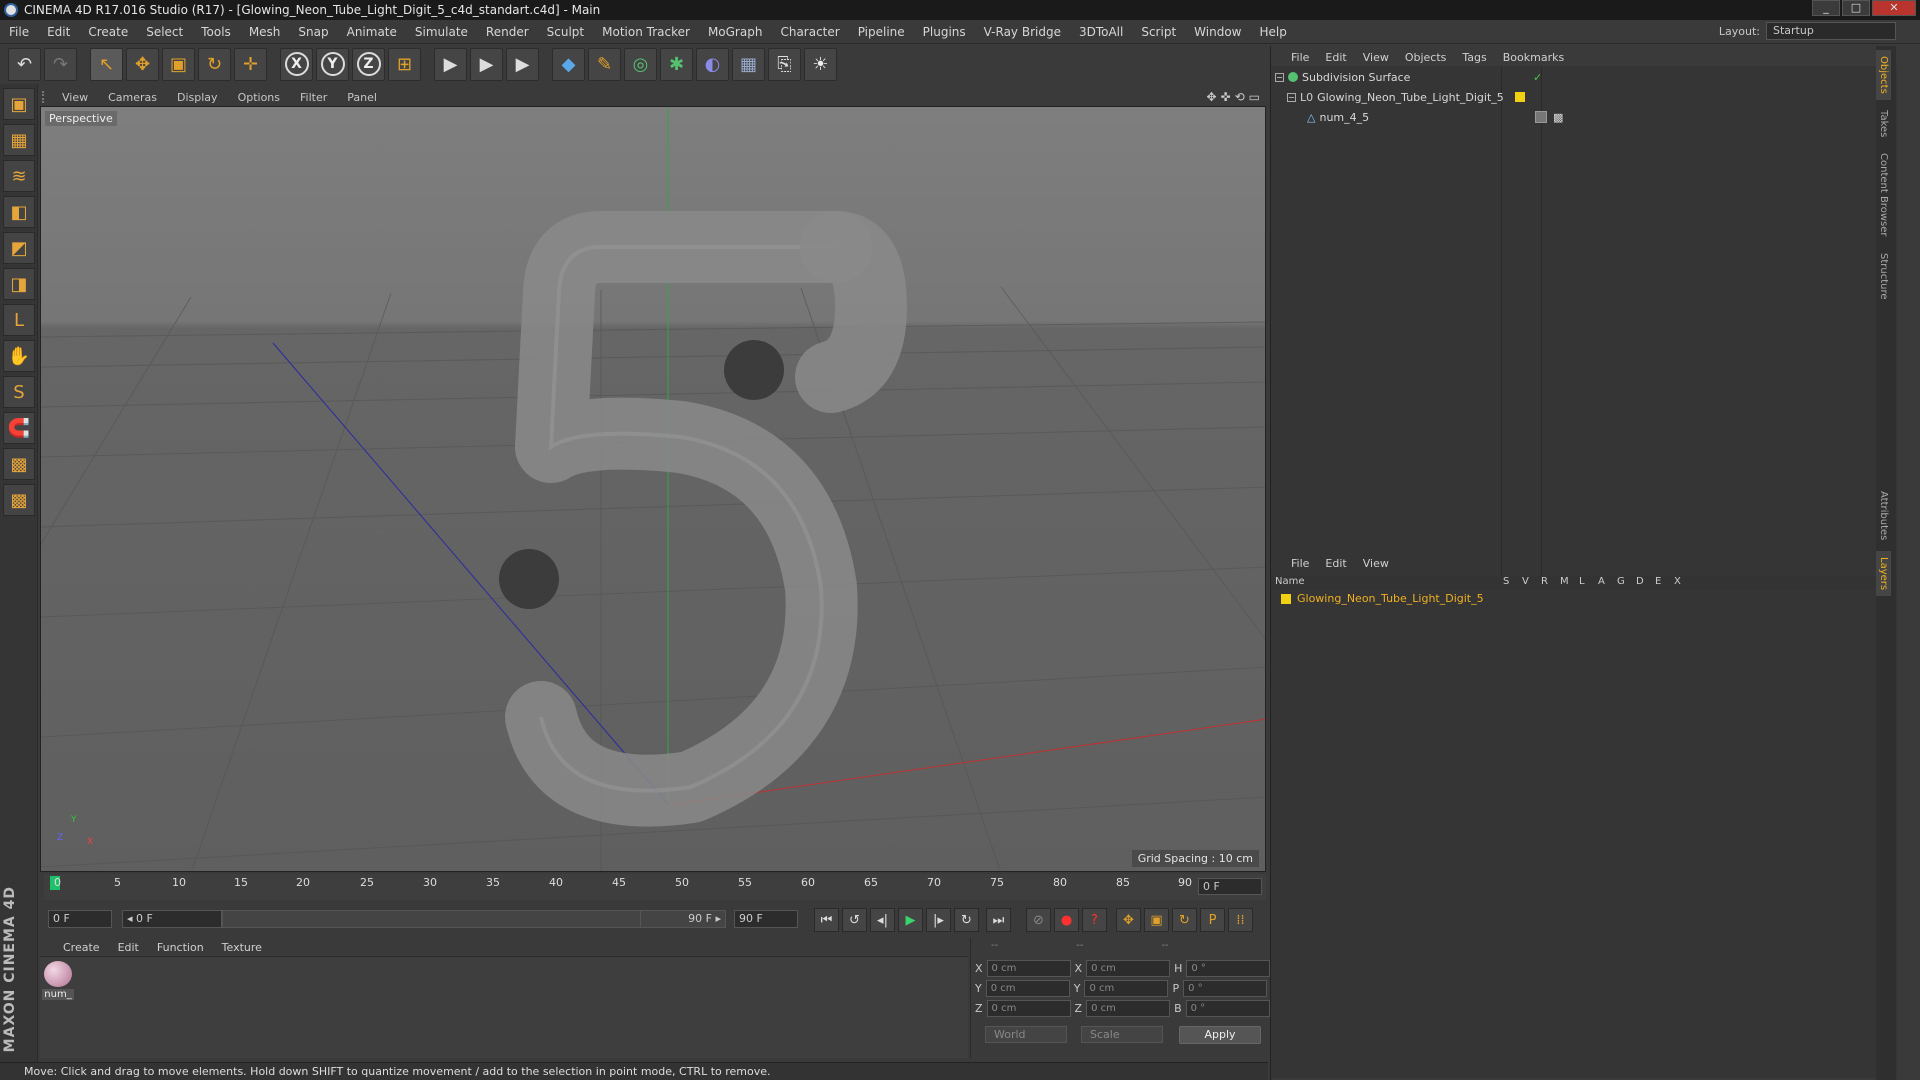 This screenshot has height=1080, width=1920. Describe the element at coordinates (1883, 515) in the screenshot. I see `side-tab-attributes: Attributes` at that location.